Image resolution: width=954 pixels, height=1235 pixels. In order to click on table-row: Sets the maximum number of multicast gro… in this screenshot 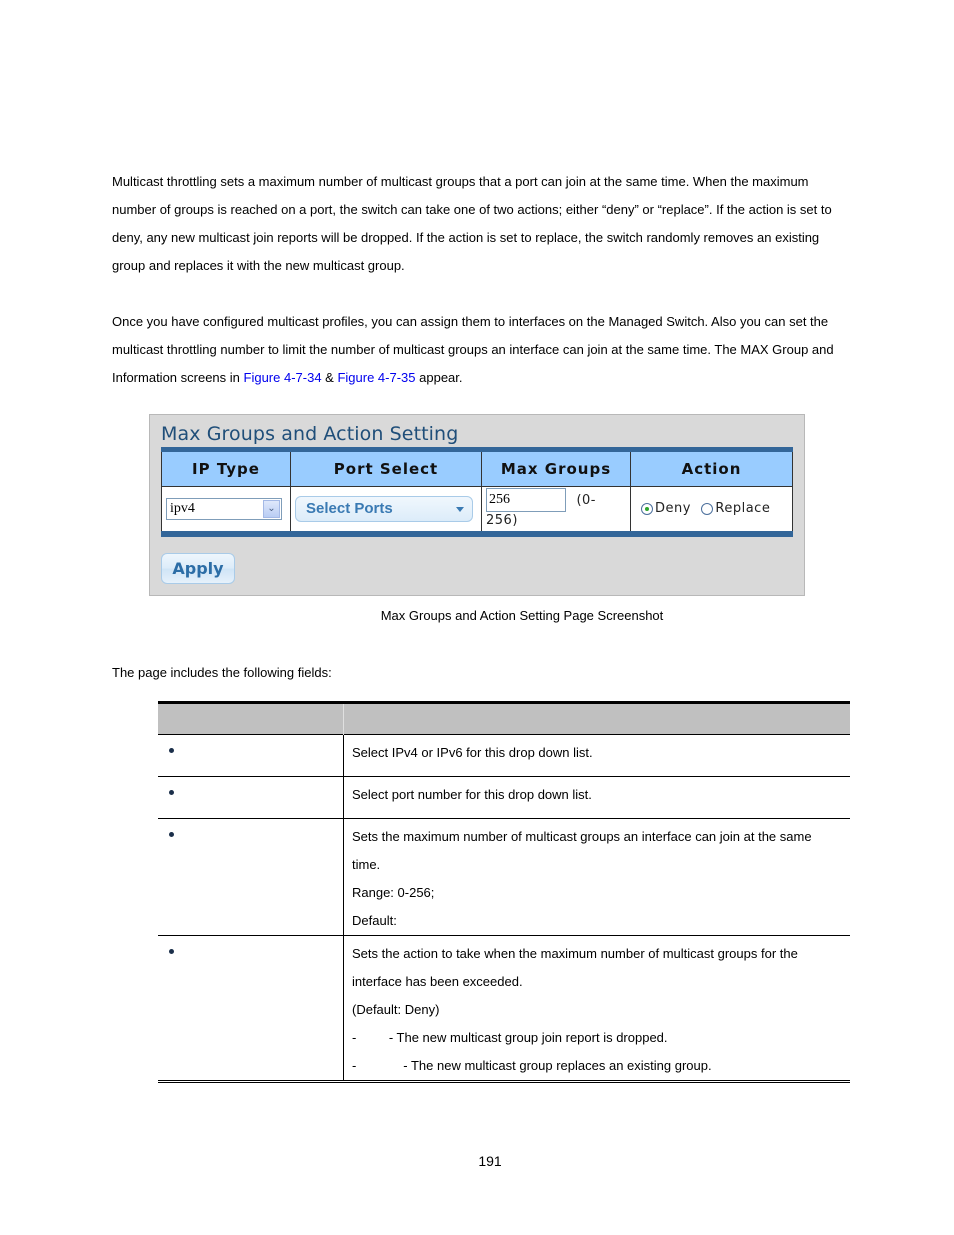, I will do `click(504, 877)`.